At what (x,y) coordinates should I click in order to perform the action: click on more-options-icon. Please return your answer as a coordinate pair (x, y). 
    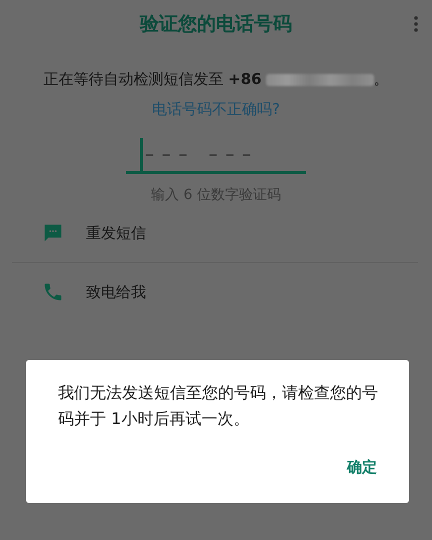
    Looking at the image, I should click on (416, 24).